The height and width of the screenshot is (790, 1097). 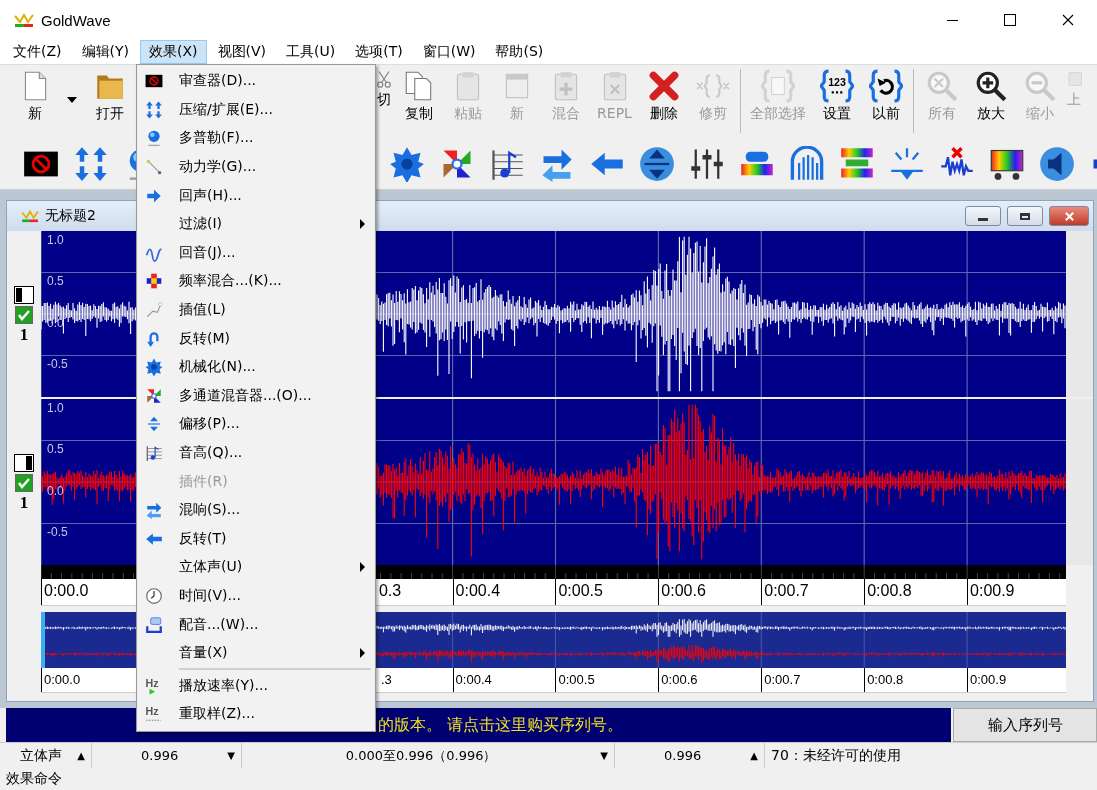 What do you see at coordinates (311, 52) in the screenshot?
I see `menu-item: 工具(U)` at bounding box center [311, 52].